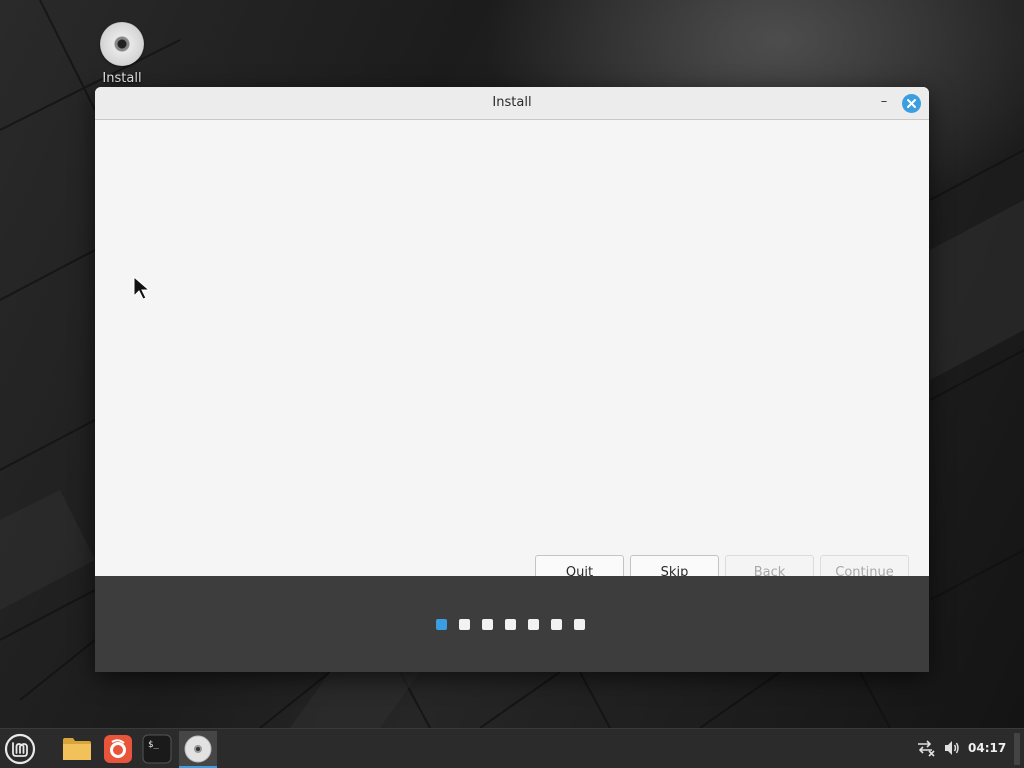 This screenshot has width=1024, height=768. What do you see at coordinates (122, 78) in the screenshot?
I see `desktop-icon-label: Install` at bounding box center [122, 78].